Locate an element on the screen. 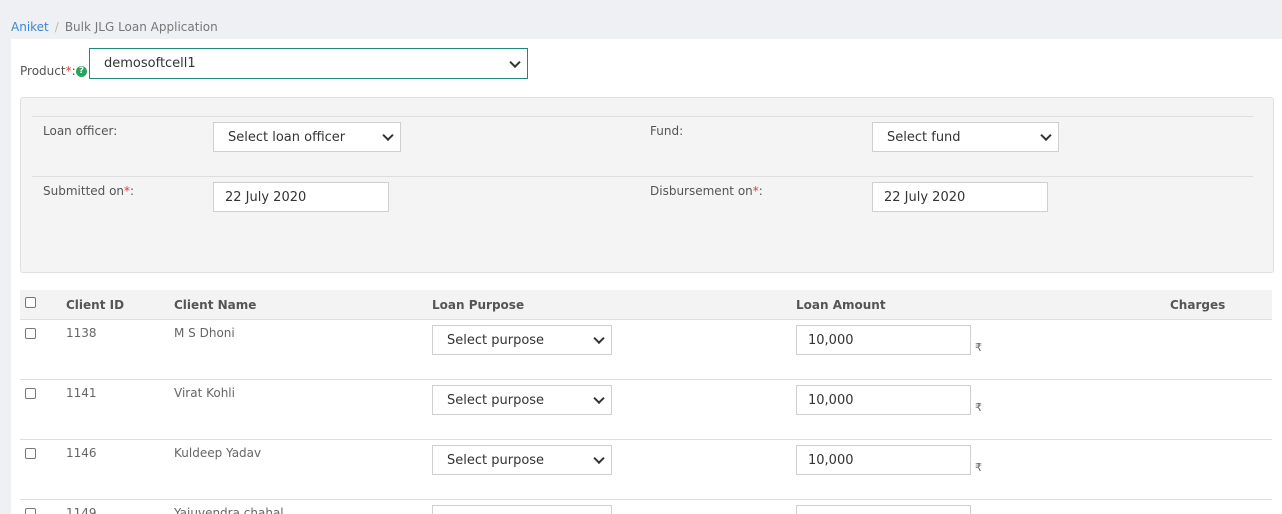 The image size is (1282, 514). loan-officer-select: Select loan officer is located at coordinates (307, 137).